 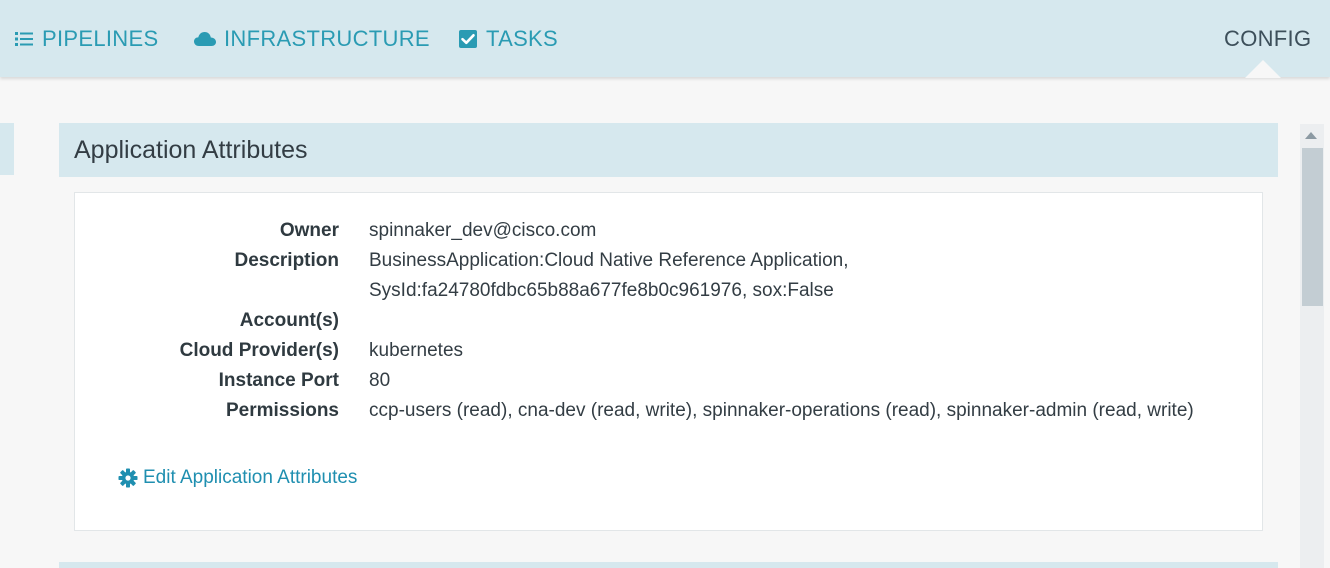 What do you see at coordinates (250, 477) in the screenshot?
I see `edit-link-label: Edit Application Attributes` at bounding box center [250, 477].